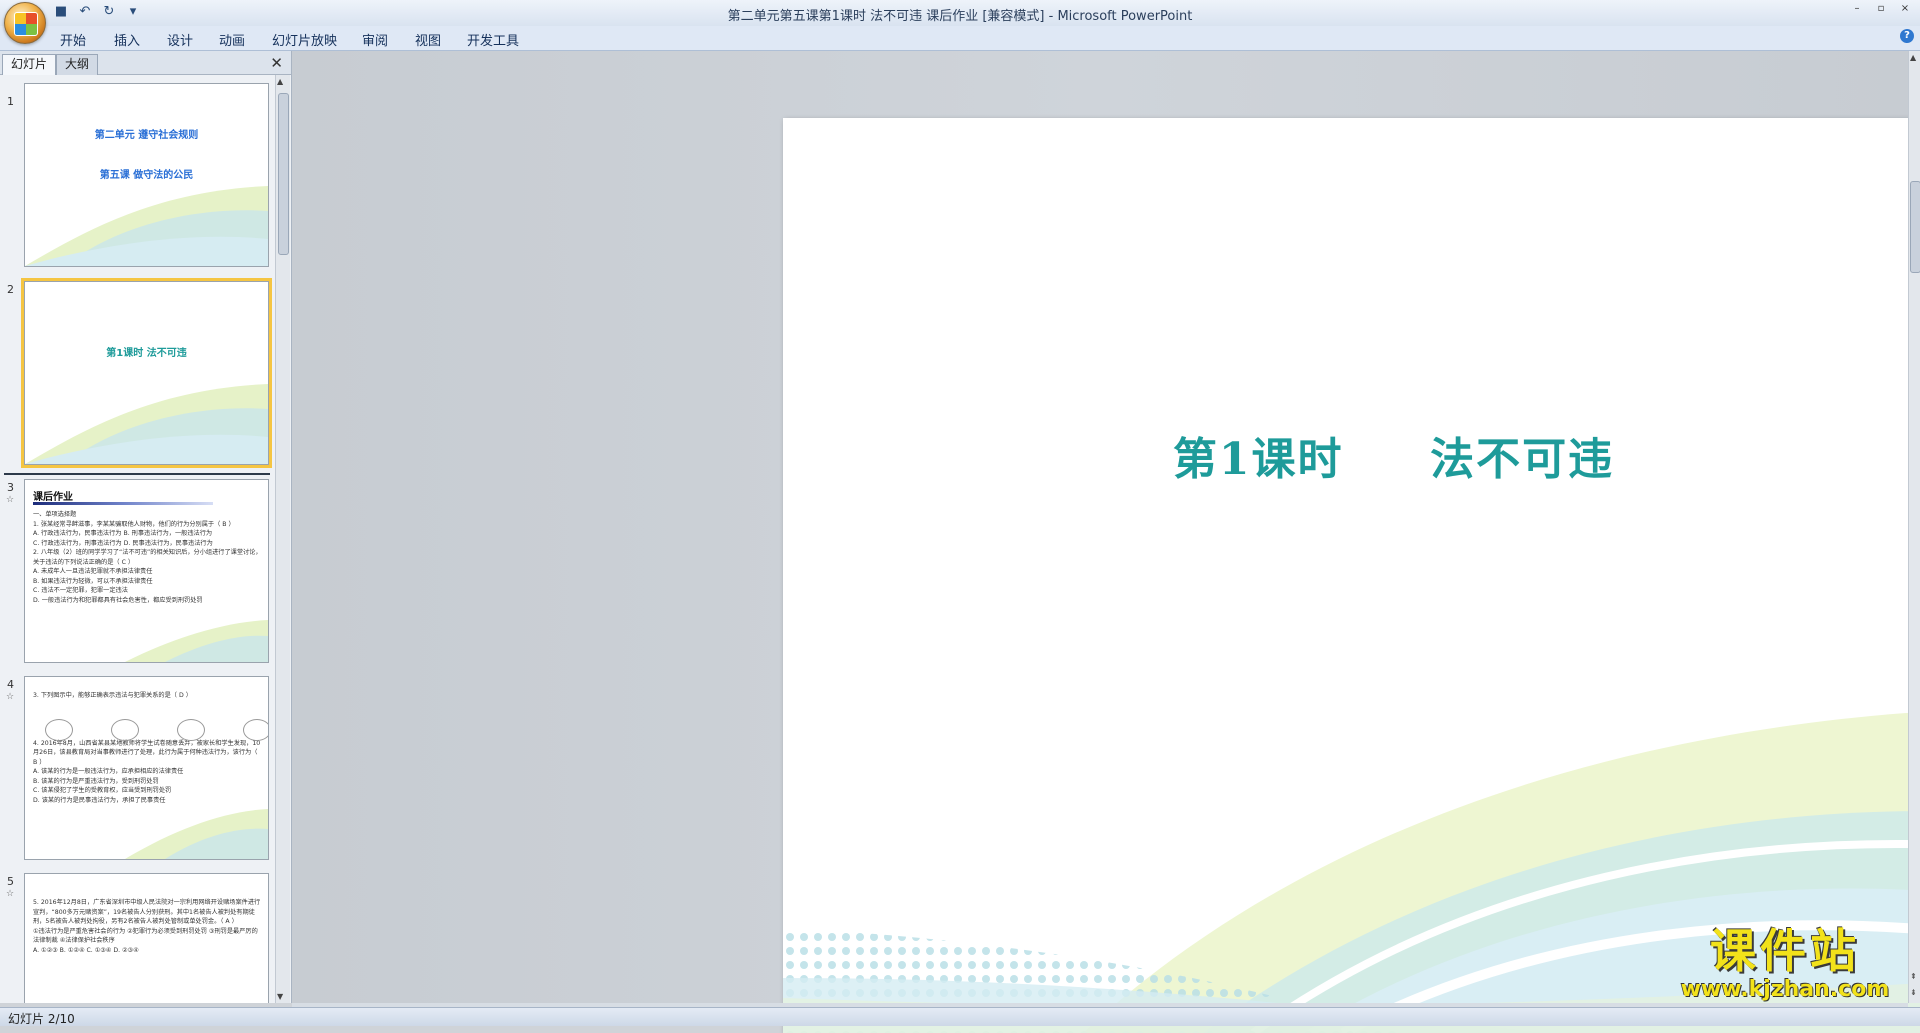  I want to click on slide-number: 1, so click(10, 101).